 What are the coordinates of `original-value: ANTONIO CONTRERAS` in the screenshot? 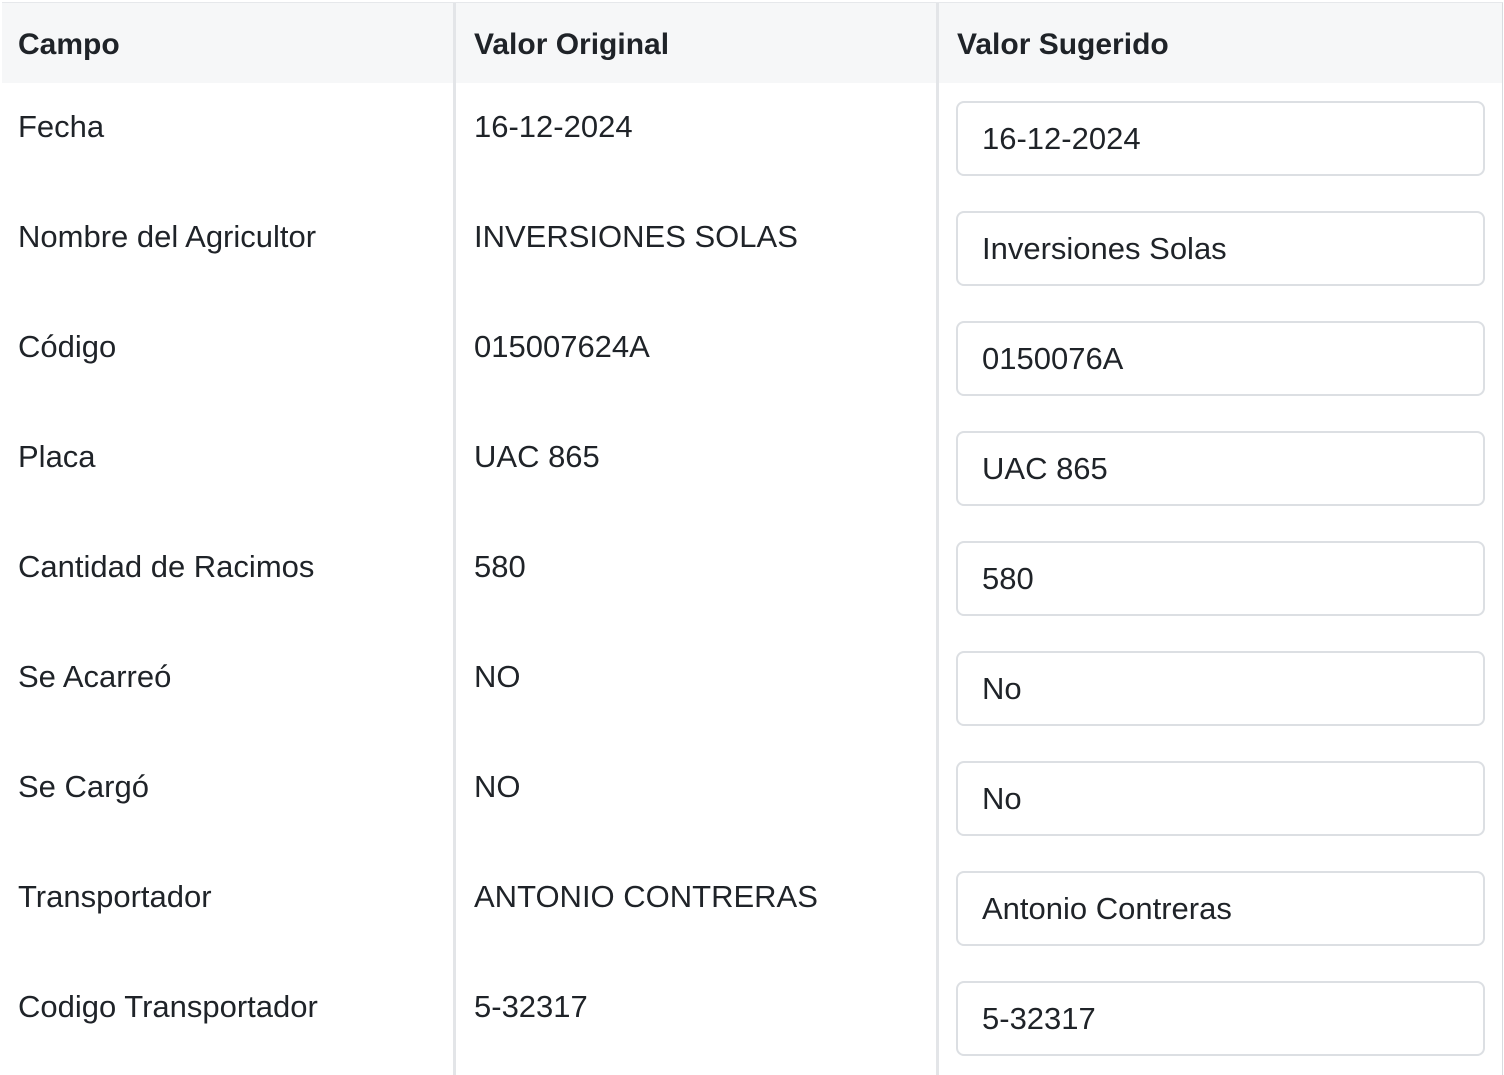 It's located at (646, 896).